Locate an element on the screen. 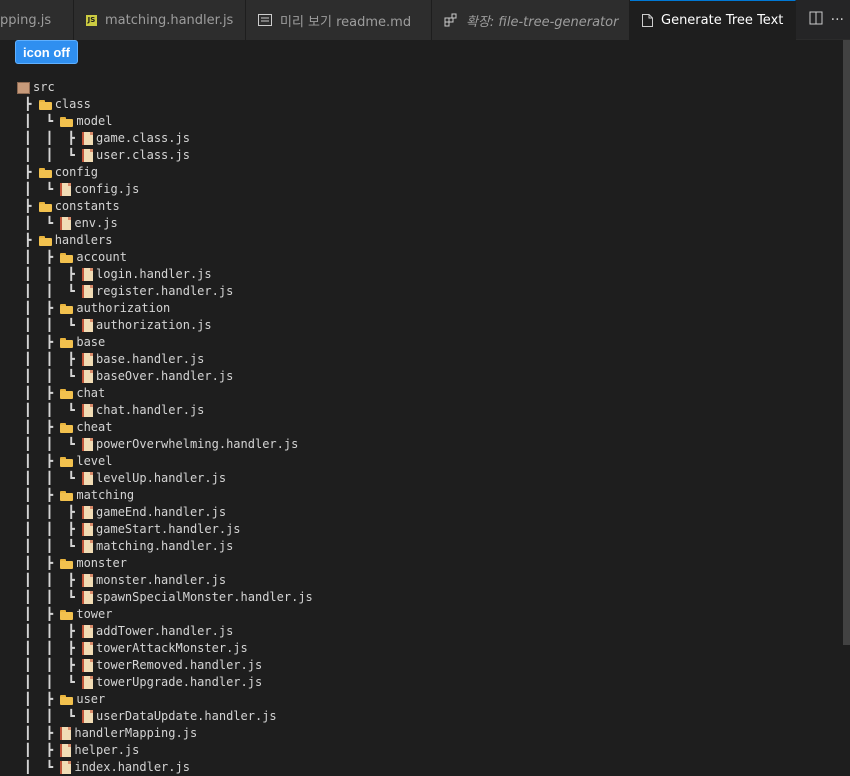 The height and width of the screenshot is (776, 850). tree-item-name: config.js is located at coordinates (107, 189).